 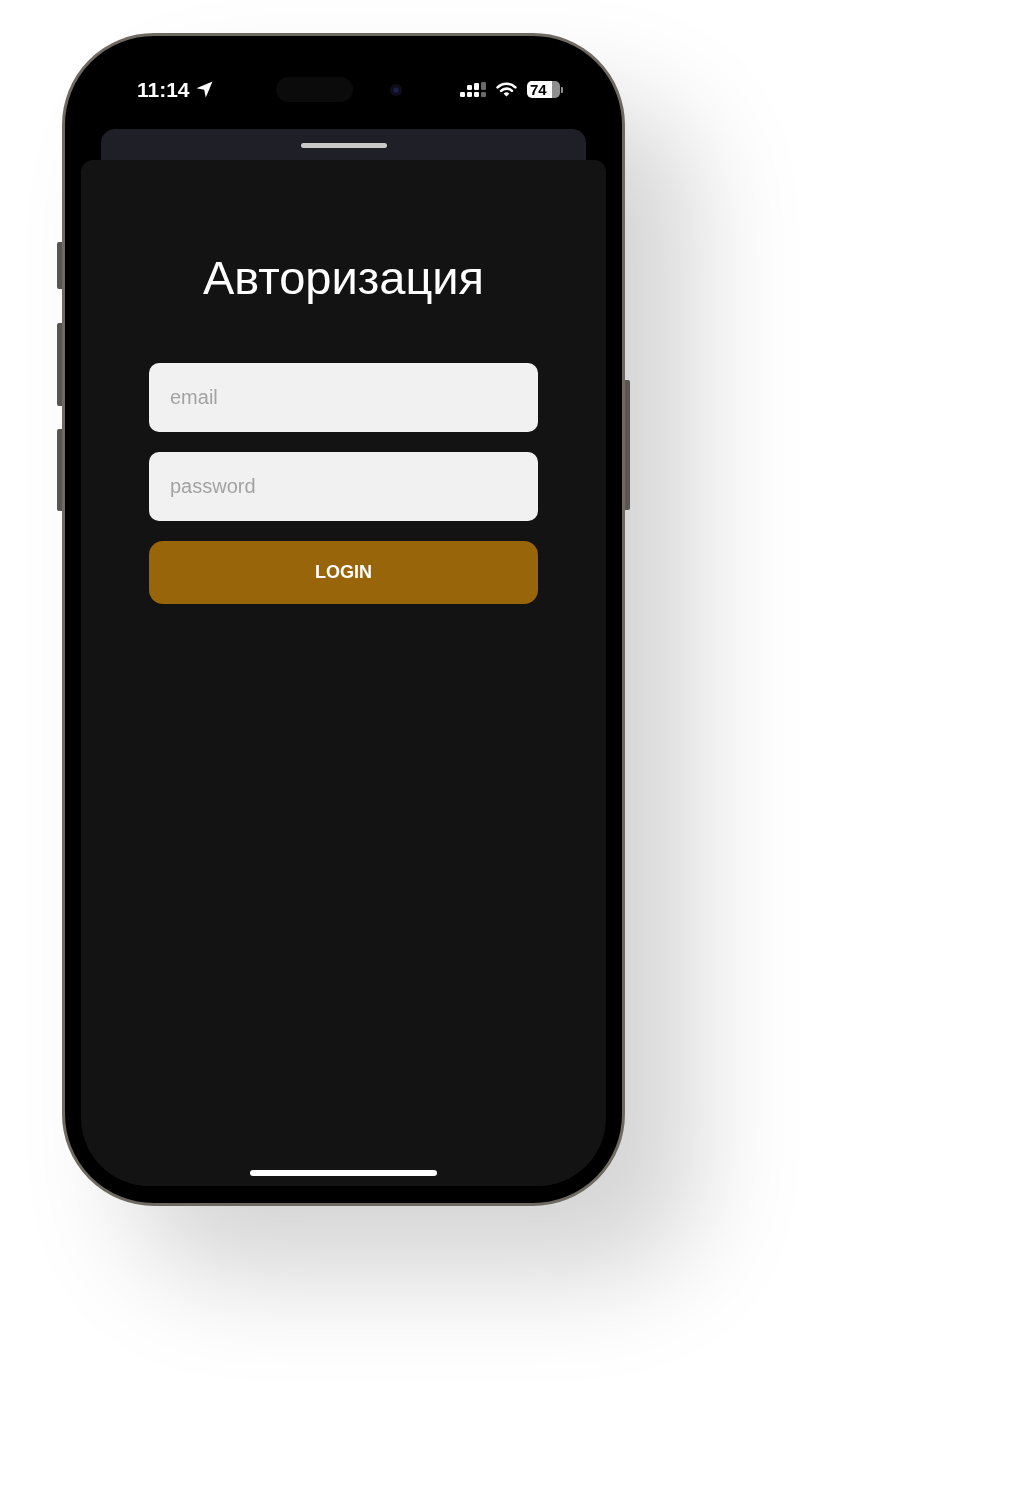 I want to click on sheet-grabber, so click(x=343, y=145).